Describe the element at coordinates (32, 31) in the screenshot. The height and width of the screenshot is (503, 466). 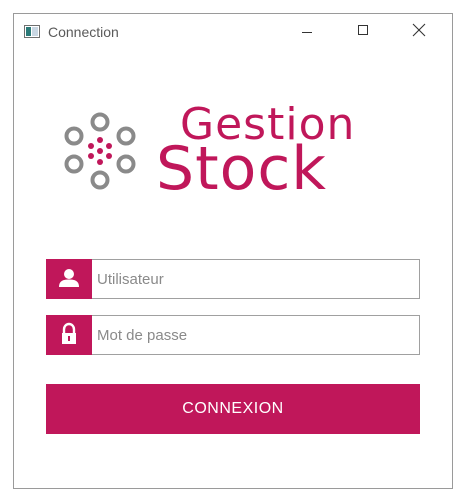
I see `app-window-icon` at that location.